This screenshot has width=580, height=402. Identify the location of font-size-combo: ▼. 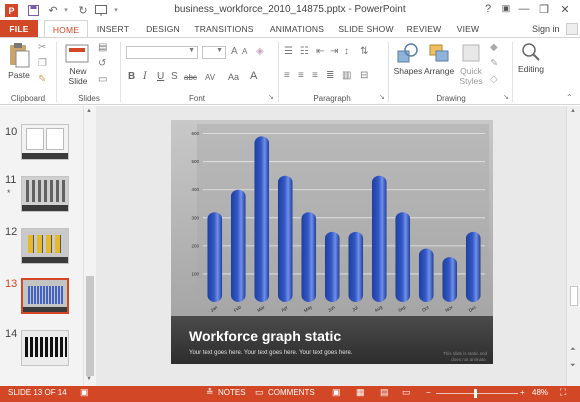
(214, 52).